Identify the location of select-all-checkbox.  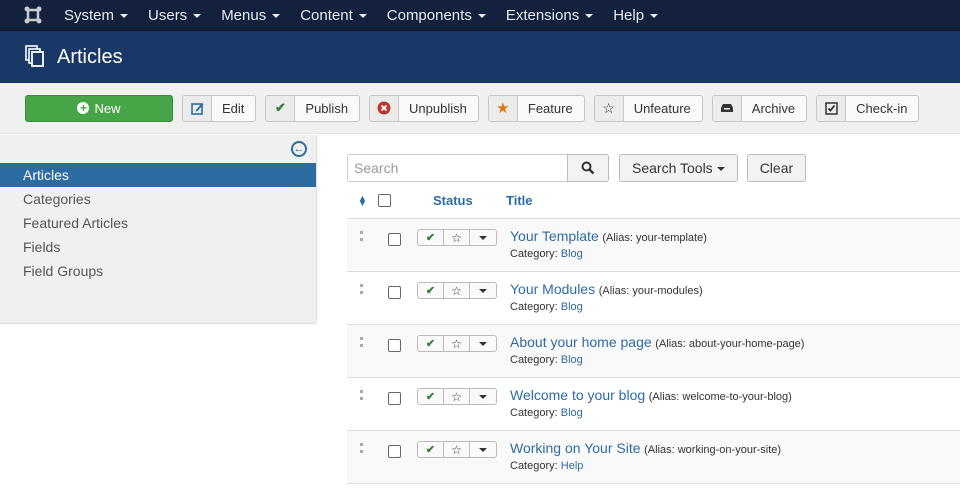
(384, 200).